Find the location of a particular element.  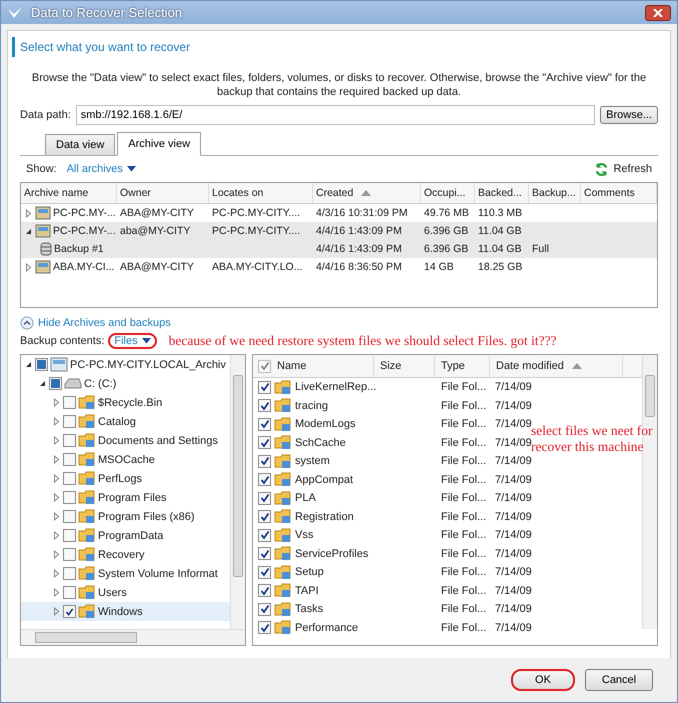

column-header: Locates on is located at coordinates (261, 193).